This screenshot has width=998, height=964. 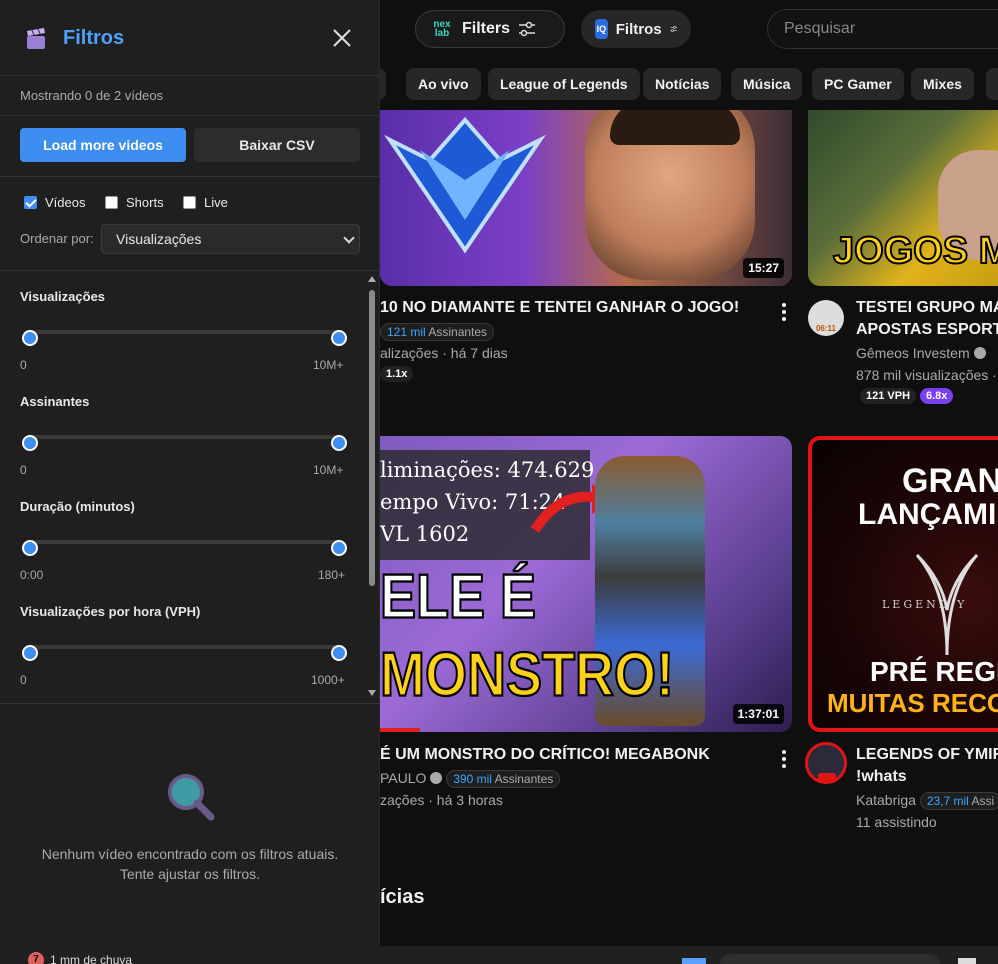 I want to click on thumb-big-text-2: MONSTRO!, so click(x=527, y=674).